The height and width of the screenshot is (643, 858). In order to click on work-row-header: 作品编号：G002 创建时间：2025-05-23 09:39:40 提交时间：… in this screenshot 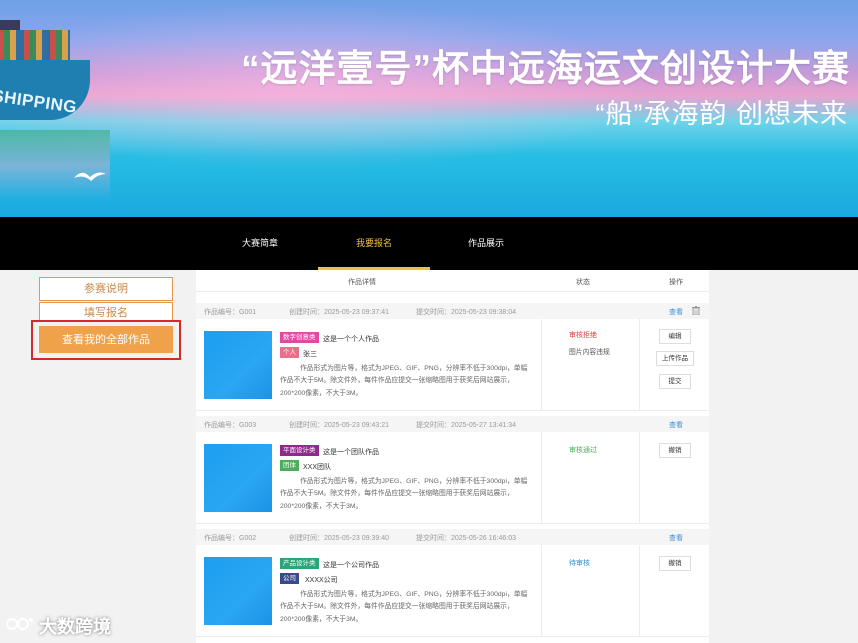, I will do `click(452, 537)`.